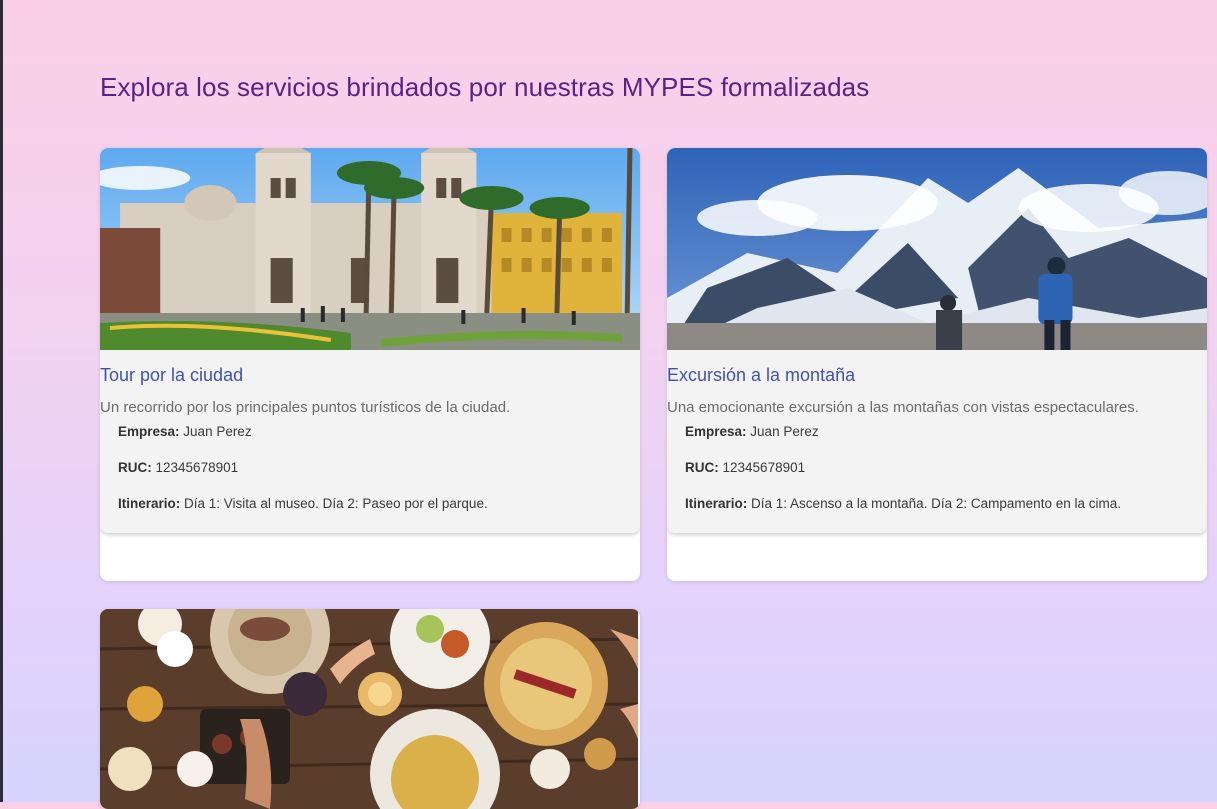 The height and width of the screenshot is (809, 1217). Describe the element at coordinates (1, 401) in the screenshot. I see `window-left-edge` at that location.